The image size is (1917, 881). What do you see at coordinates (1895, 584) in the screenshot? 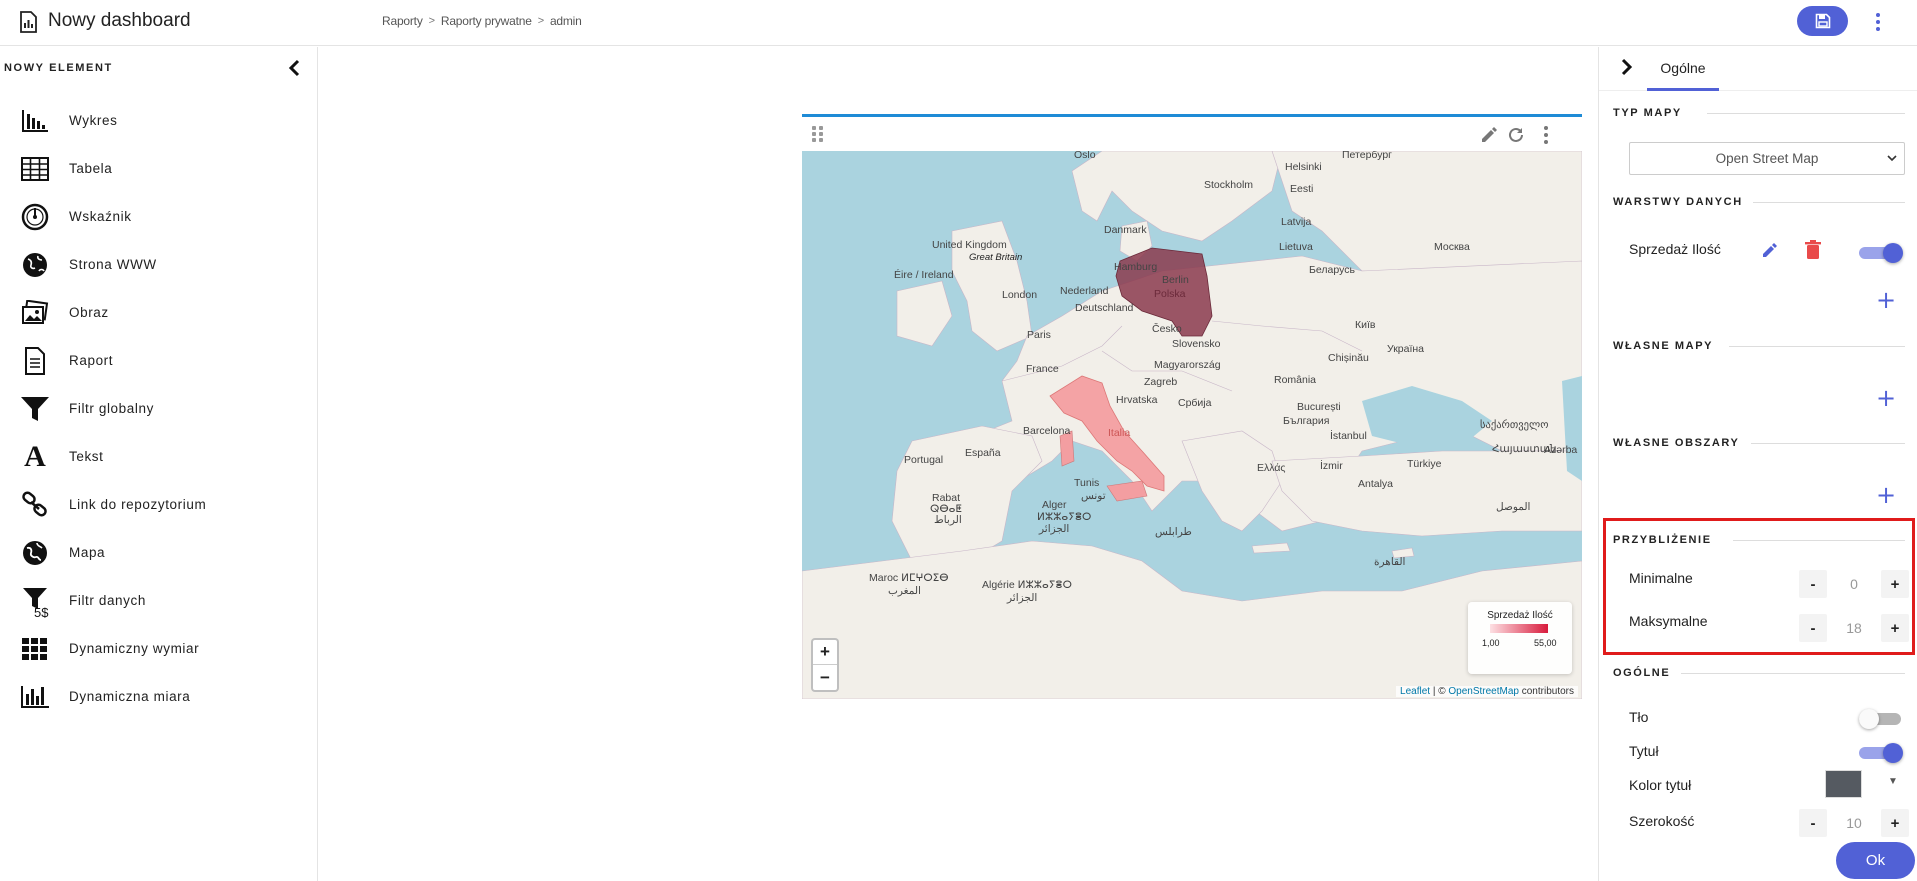
I see `zoom-min-increment: +` at bounding box center [1895, 584].